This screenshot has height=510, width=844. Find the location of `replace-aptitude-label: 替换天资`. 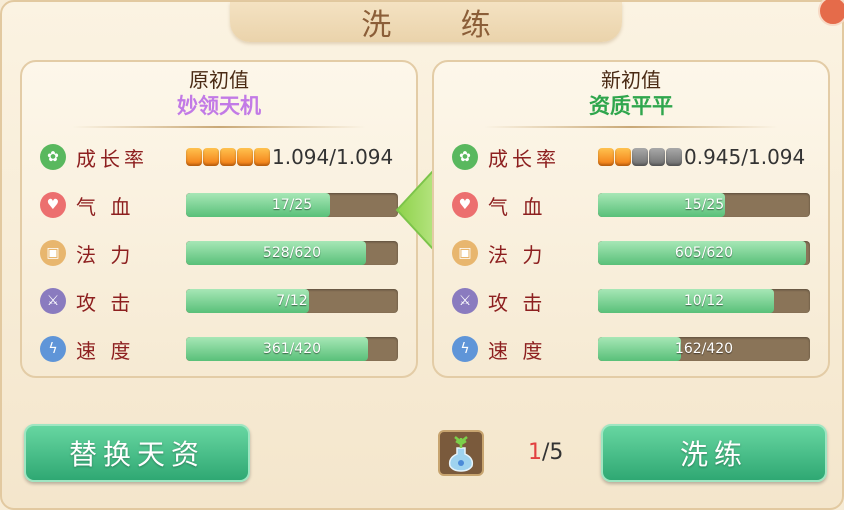

replace-aptitude-label: 替换天资 is located at coordinates (136, 454).